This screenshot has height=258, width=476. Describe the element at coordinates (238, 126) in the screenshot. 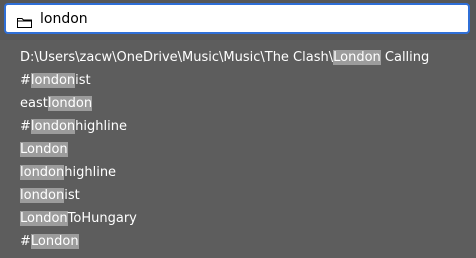

I see `result-item: #londonhighline` at that location.